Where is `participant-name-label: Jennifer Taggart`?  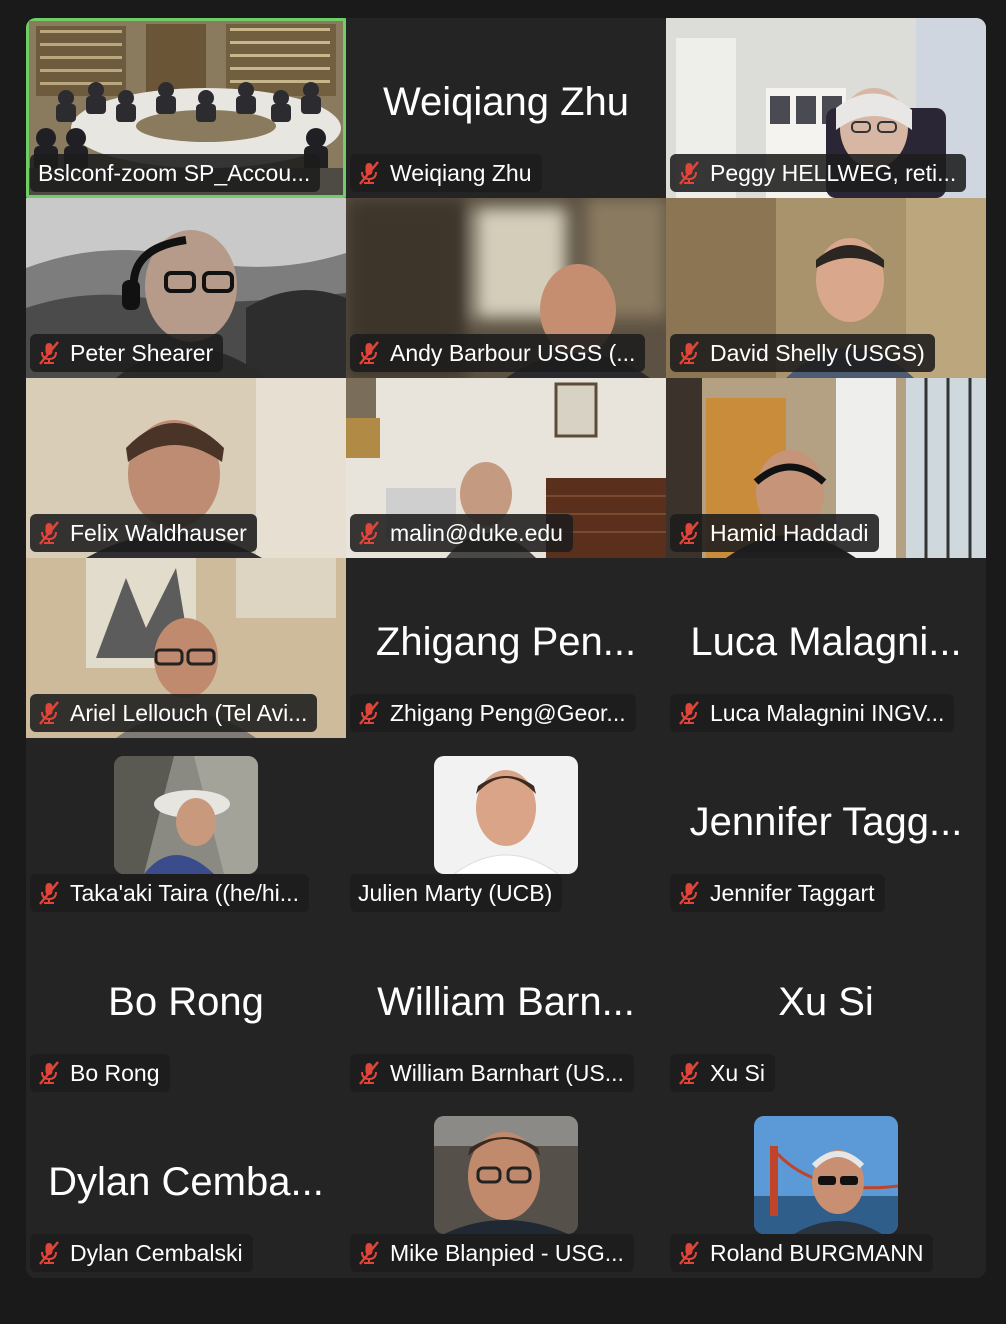
participant-name-label: Jennifer Taggart is located at coordinates (777, 893).